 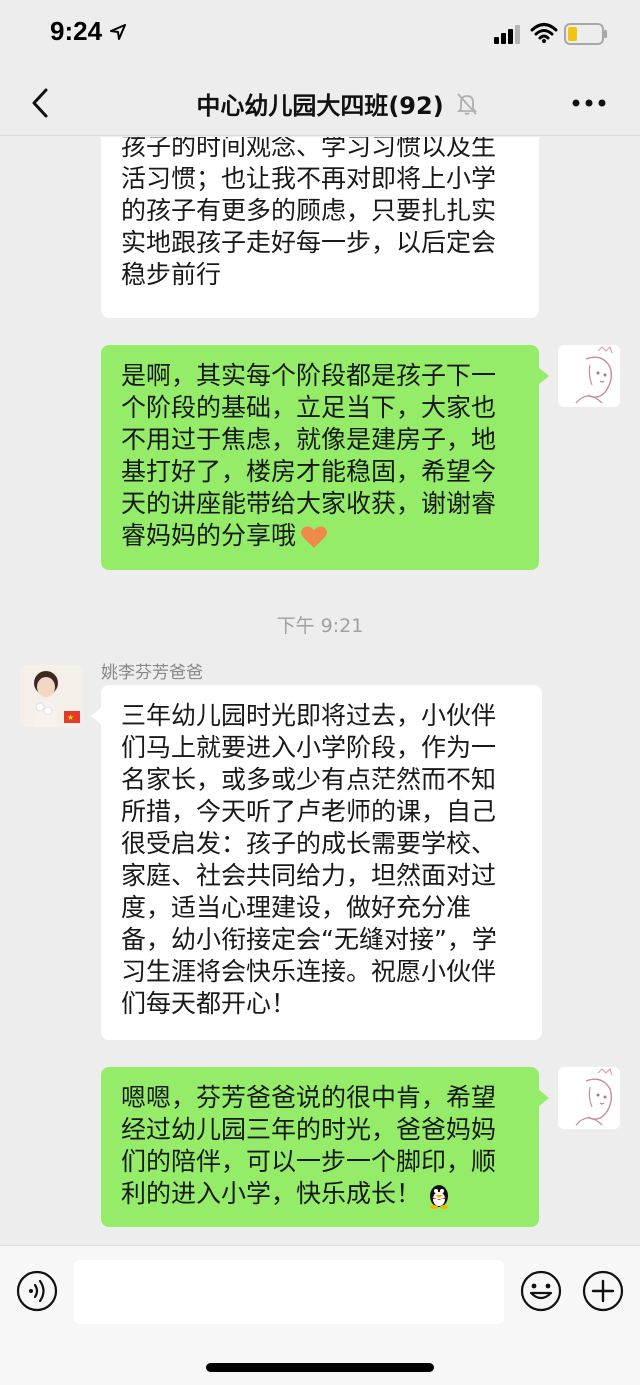 What do you see at coordinates (314, 537) in the screenshot?
I see `heart-emoji-icon` at bounding box center [314, 537].